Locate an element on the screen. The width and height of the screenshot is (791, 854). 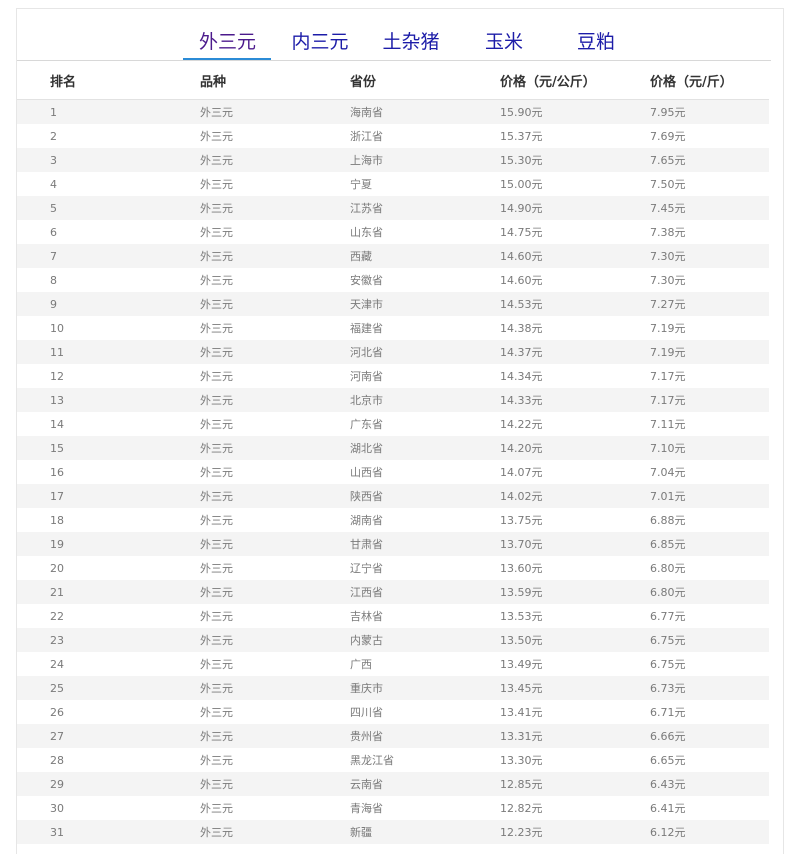
table-row: 23 外三元 内蒙古 13.50元 6.75元 is located at coordinates (393, 640).